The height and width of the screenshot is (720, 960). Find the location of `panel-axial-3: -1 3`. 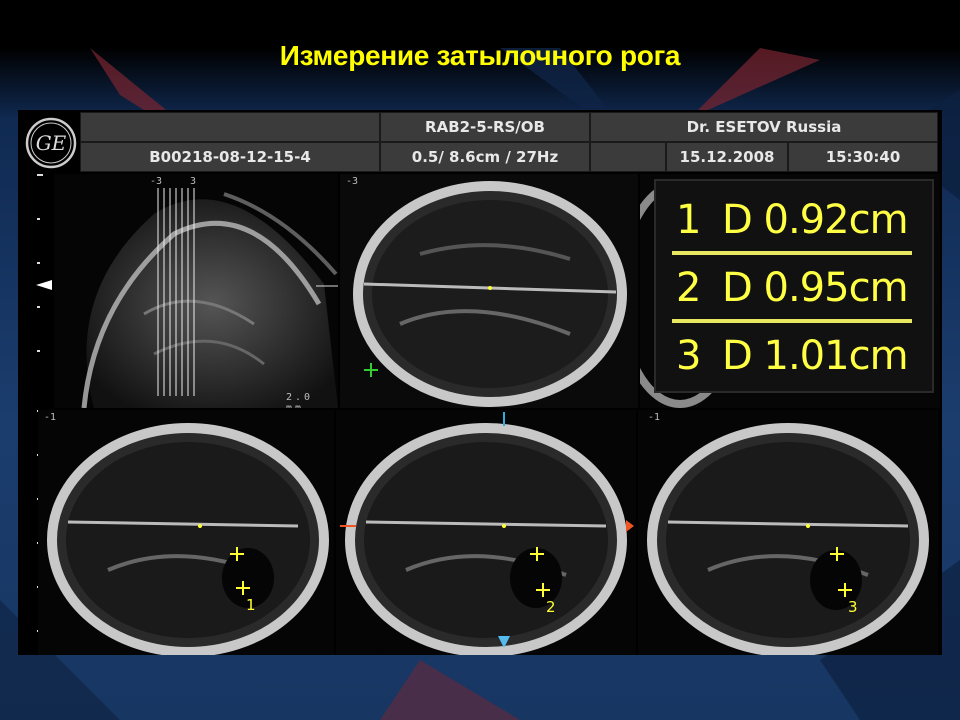

panel-axial-3: -1 3 is located at coordinates (788, 532).